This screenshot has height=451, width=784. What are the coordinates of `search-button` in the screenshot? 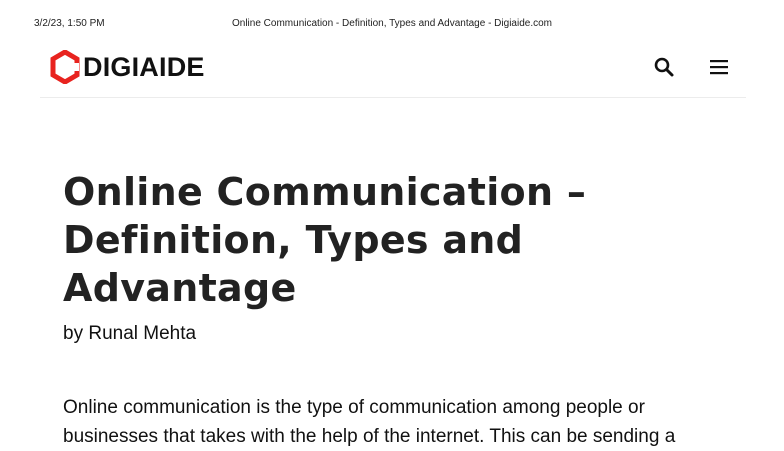 It's located at (664, 67).